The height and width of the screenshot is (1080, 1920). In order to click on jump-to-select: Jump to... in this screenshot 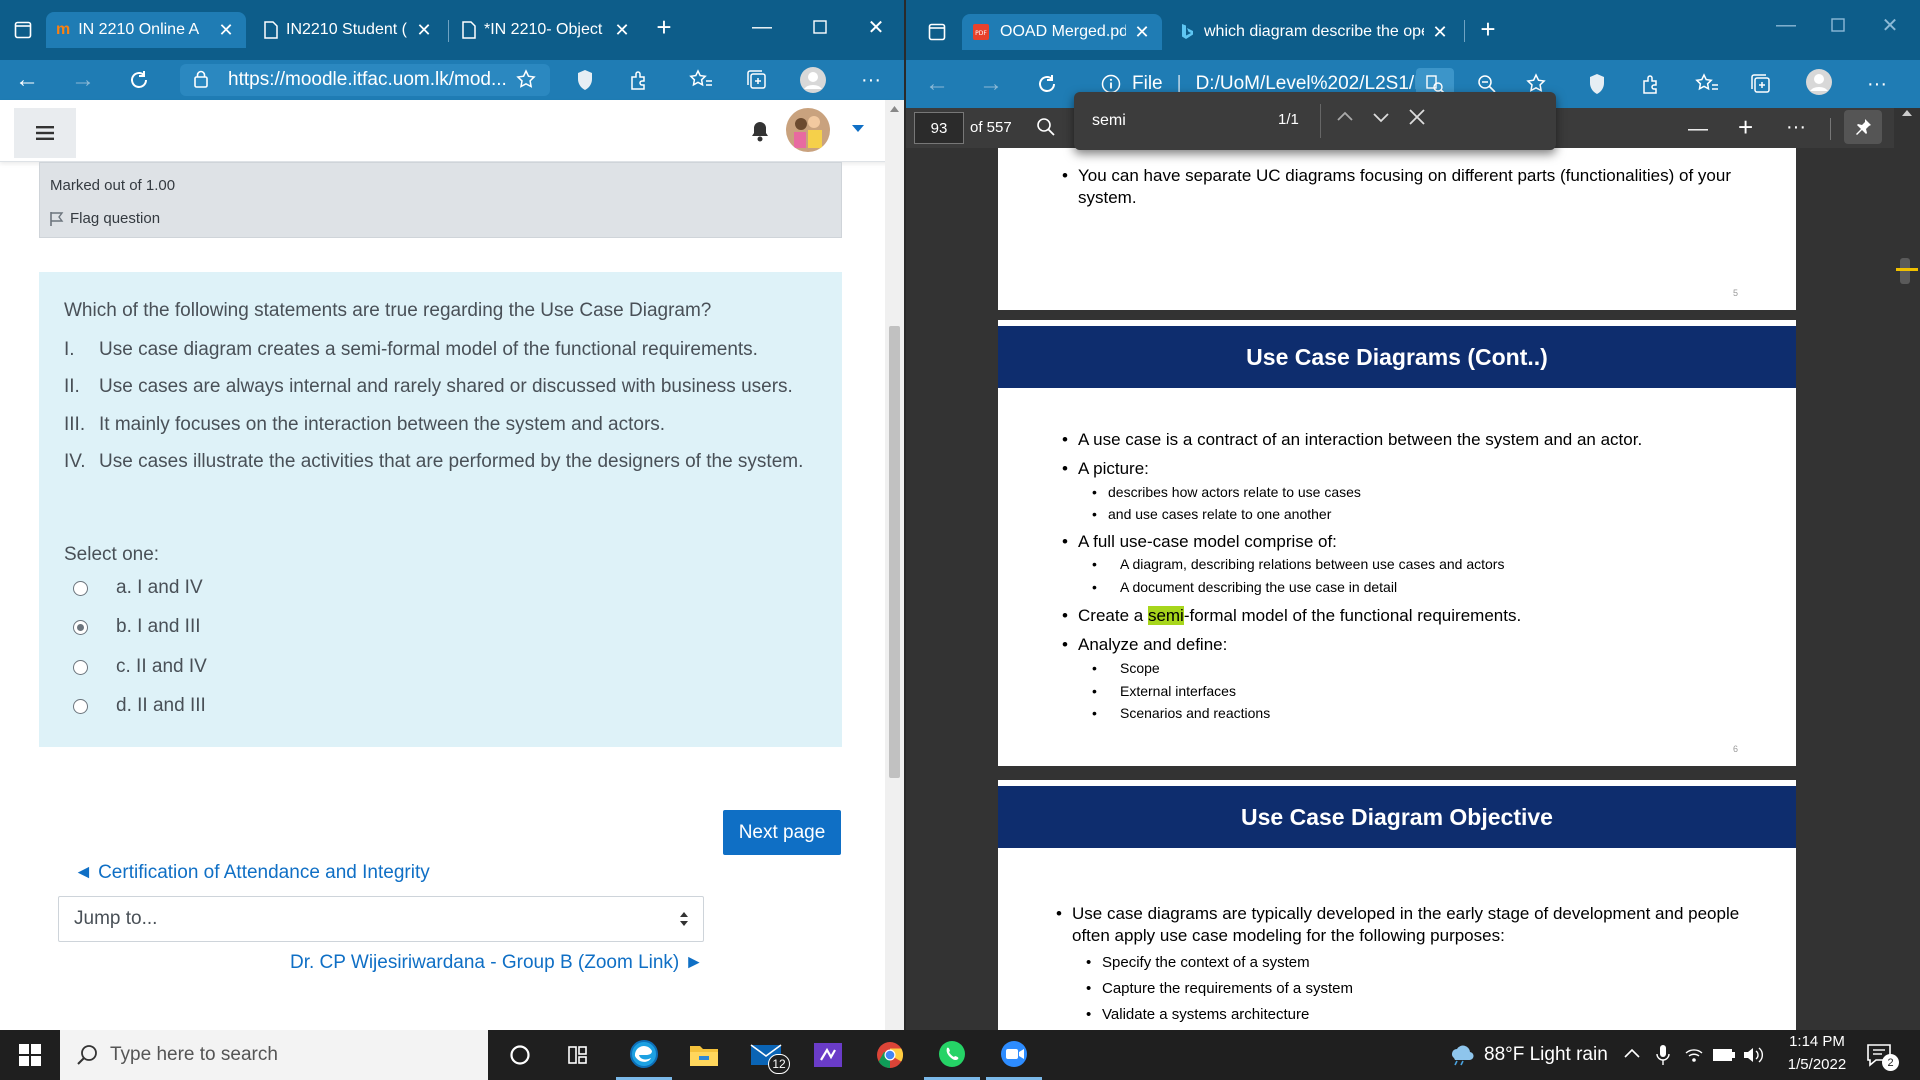, I will do `click(381, 919)`.